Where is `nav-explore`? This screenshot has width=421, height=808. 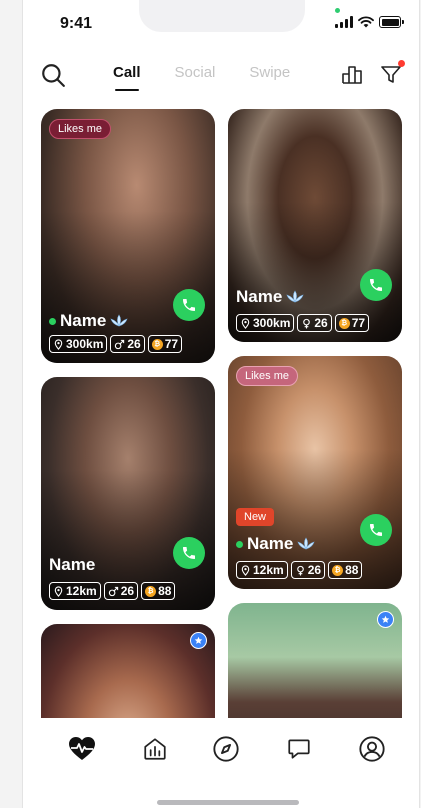 nav-explore is located at coordinates (226, 749).